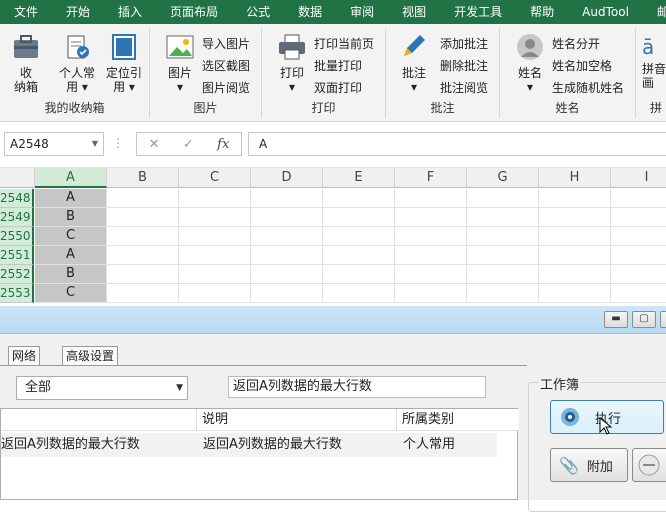 Image resolution: width=666 pixels, height=512 pixels. What do you see at coordinates (530, 63) in the screenshot?
I see `name-button: 姓名 ▾` at bounding box center [530, 63].